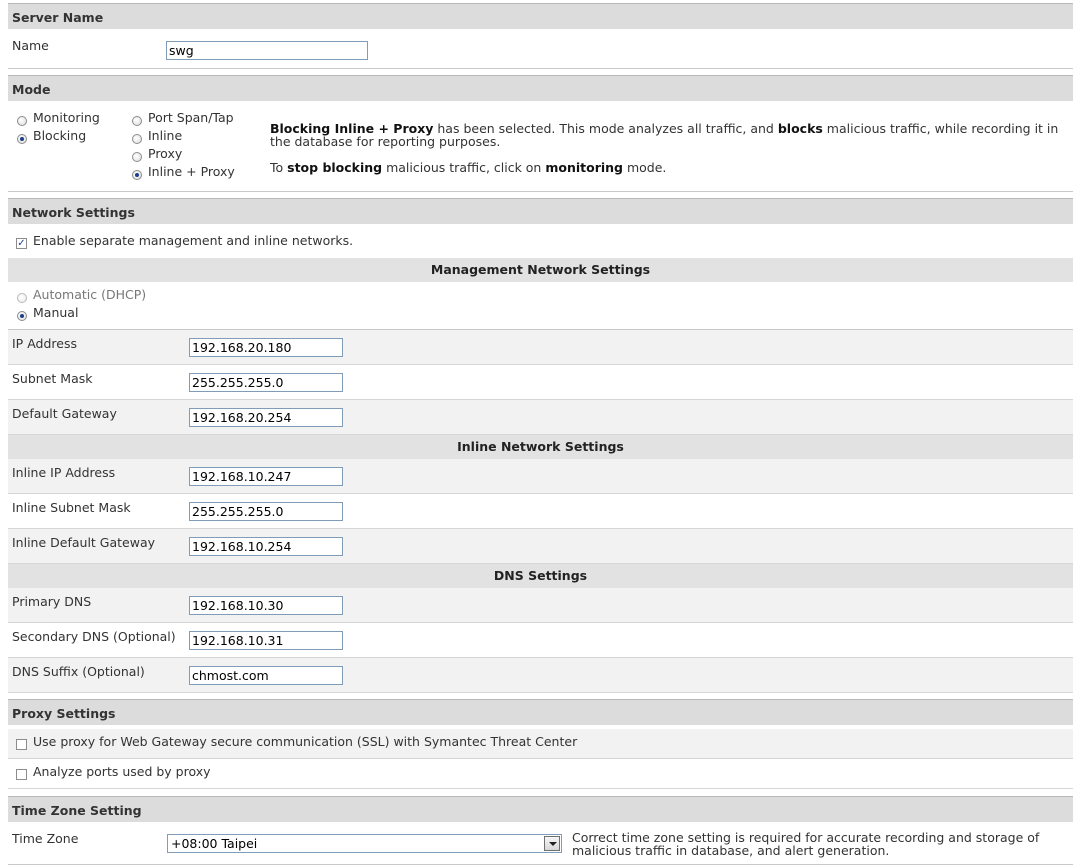  Describe the element at coordinates (52, 601) in the screenshot. I see `primary-dns-label: Primary DNS` at that location.